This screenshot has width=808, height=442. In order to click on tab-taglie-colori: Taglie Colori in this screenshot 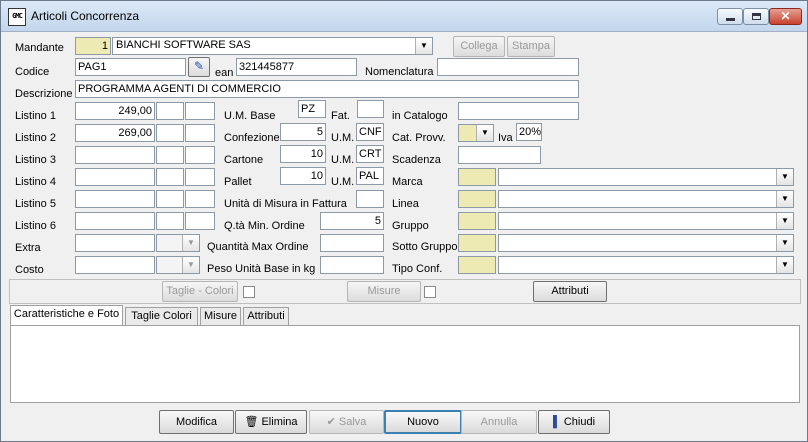, I will do `click(161, 316)`.